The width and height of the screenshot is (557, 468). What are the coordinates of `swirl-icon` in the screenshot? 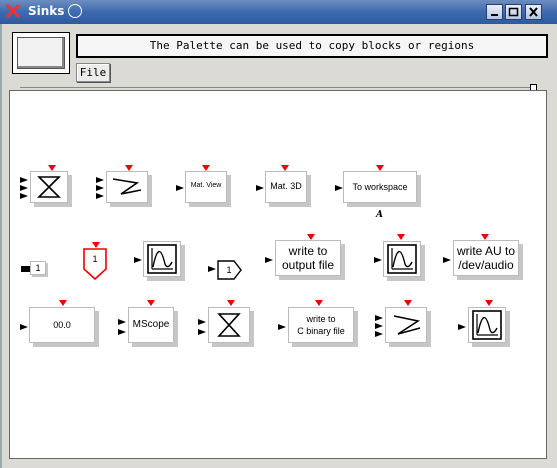 It's located at (75, 11).